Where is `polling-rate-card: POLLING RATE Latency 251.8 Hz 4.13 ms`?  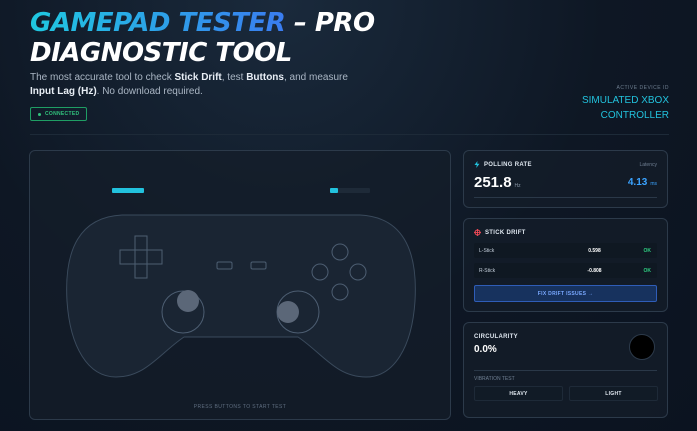 polling-rate-card: POLLING RATE Latency 251.8 Hz 4.13 ms is located at coordinates (565, 179).